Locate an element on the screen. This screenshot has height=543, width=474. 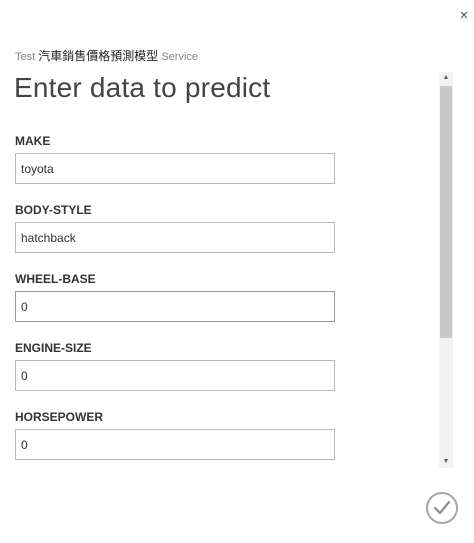
body-style-input is located at coordinates (175, 237).